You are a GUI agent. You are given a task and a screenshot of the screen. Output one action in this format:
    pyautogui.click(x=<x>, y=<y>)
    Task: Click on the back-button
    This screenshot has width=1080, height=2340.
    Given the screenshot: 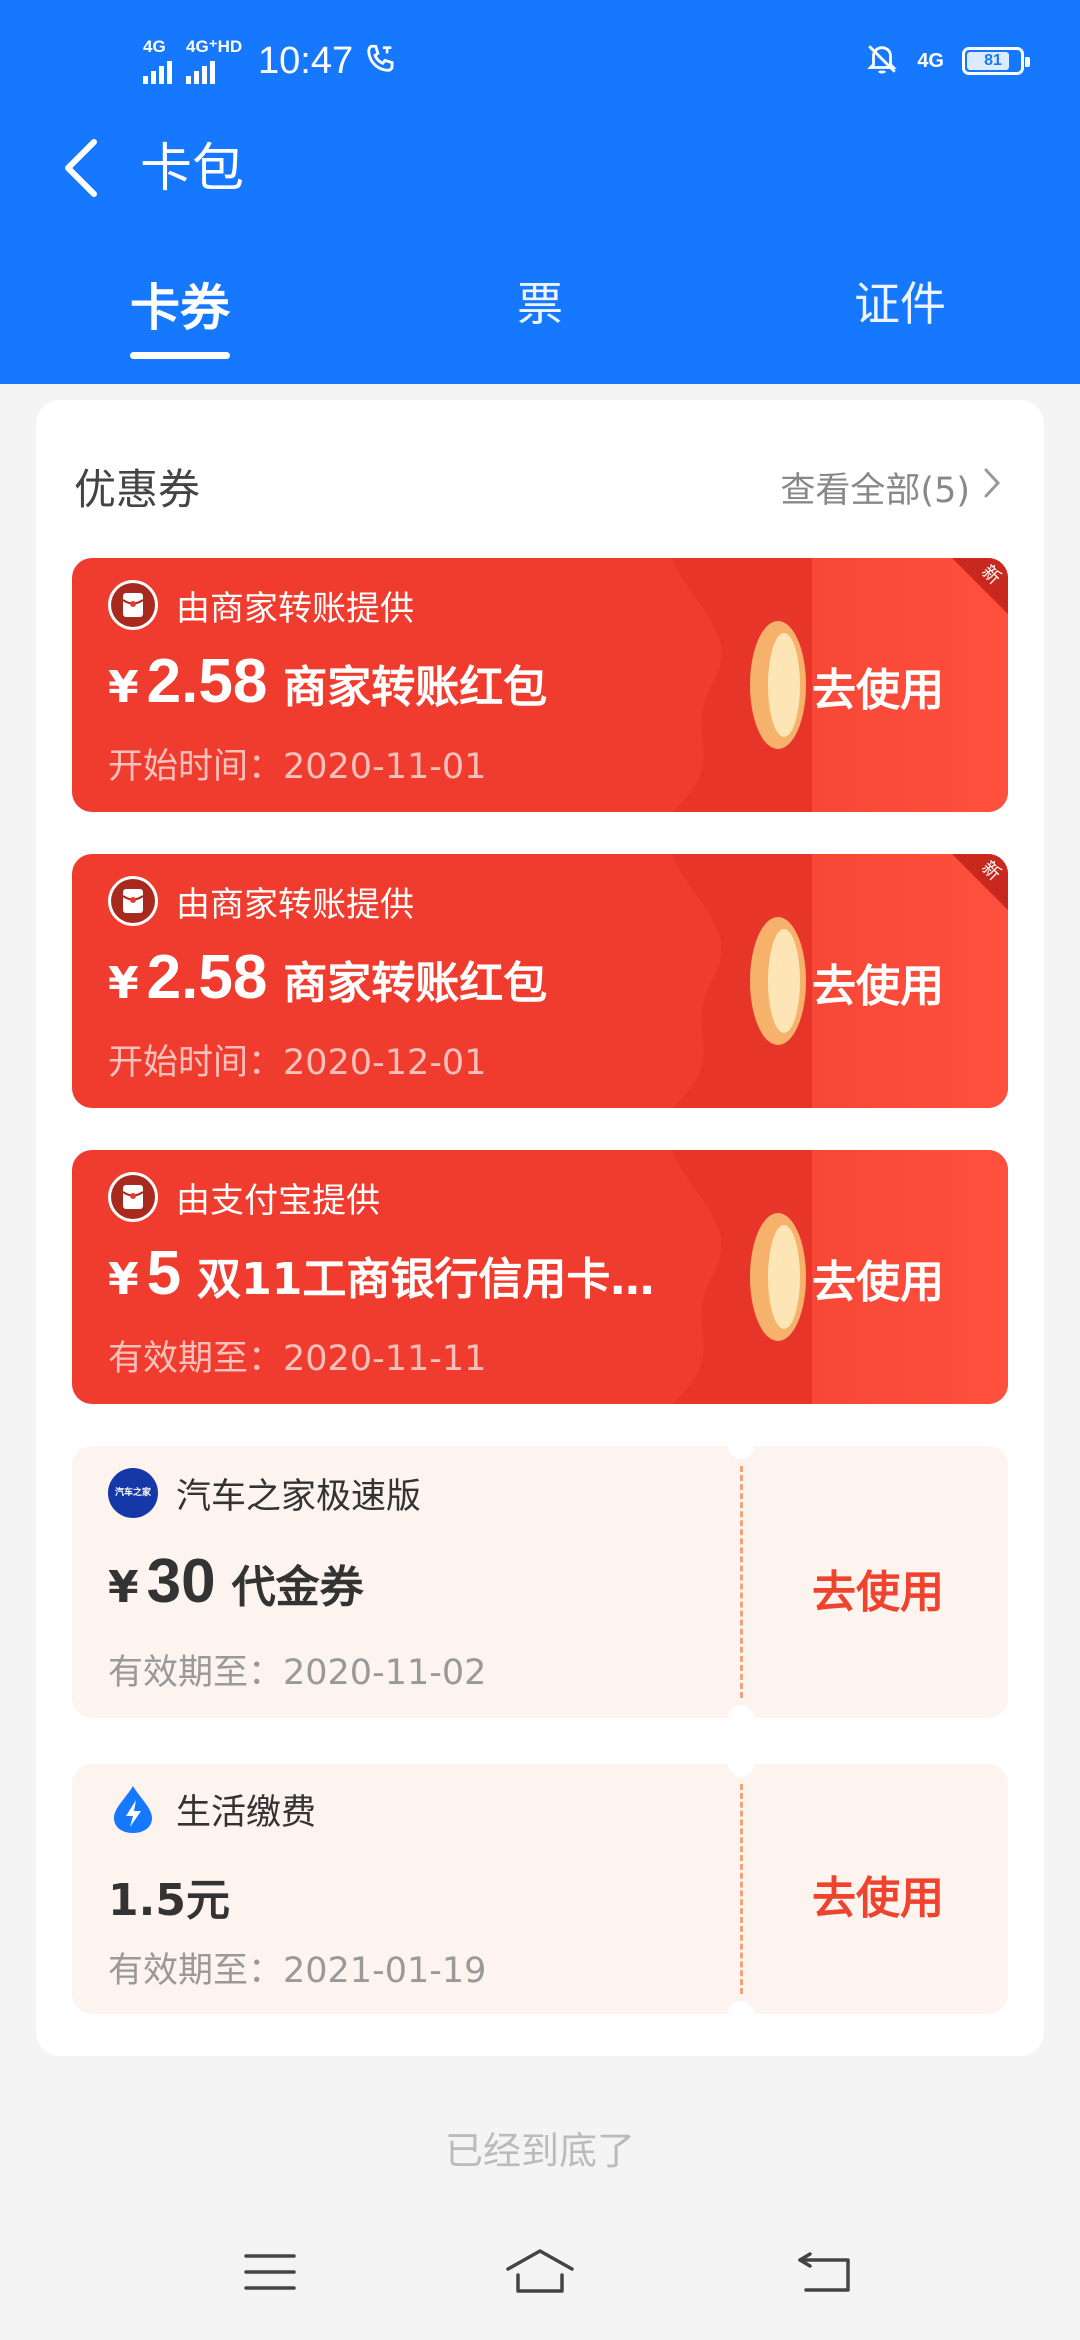 What is the action you would take?
    pyautogui.click(x=80, y=170)
    